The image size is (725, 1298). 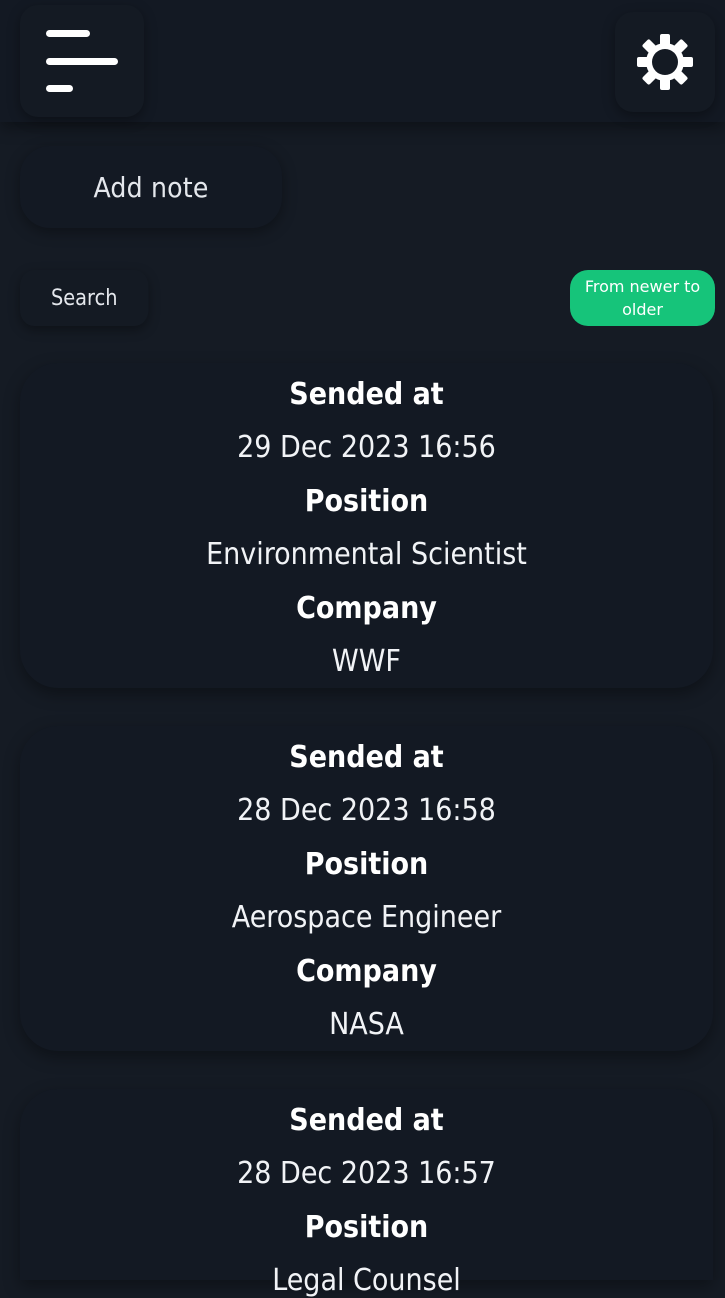 I want to click on menu-button, so click(x=82, y=61).